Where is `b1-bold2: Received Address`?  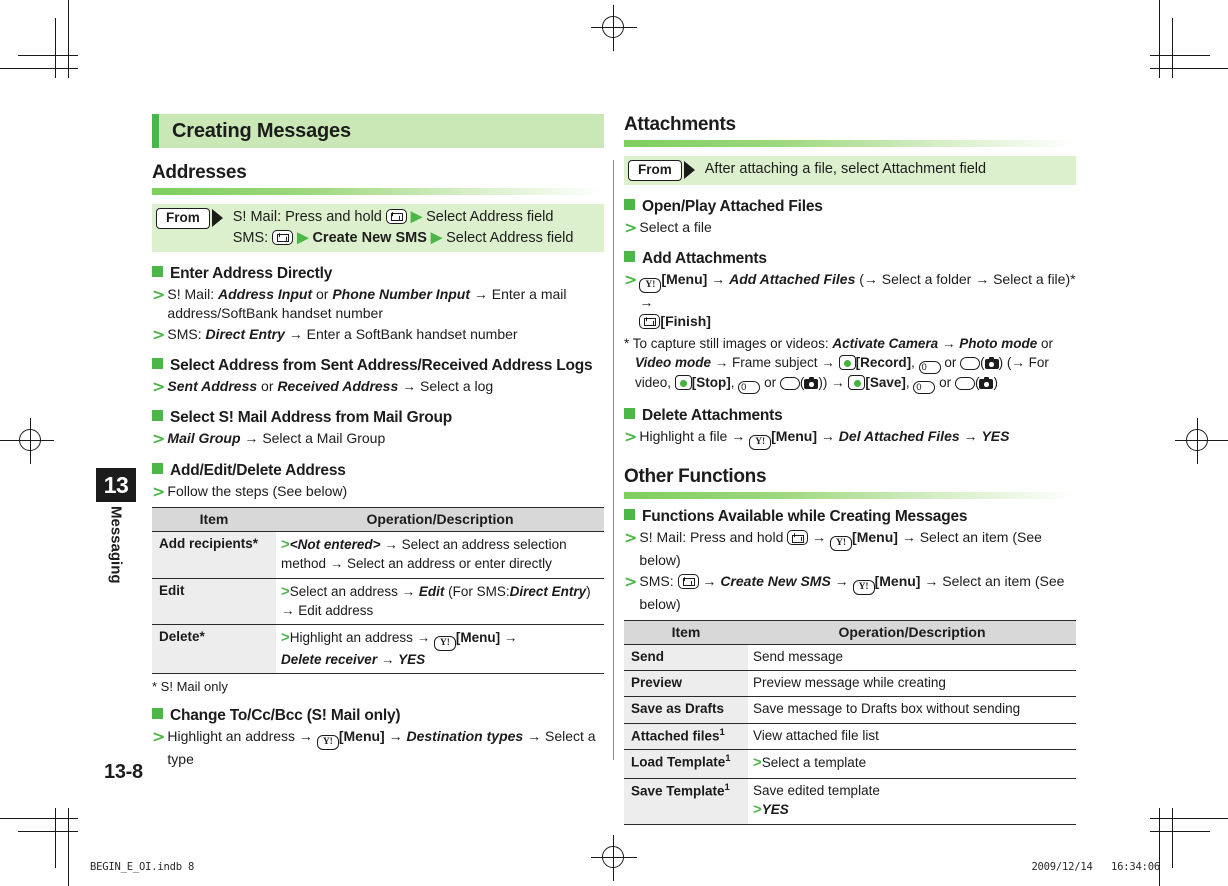 b1-bold2: Received Address is located at coordinates (338, 386).